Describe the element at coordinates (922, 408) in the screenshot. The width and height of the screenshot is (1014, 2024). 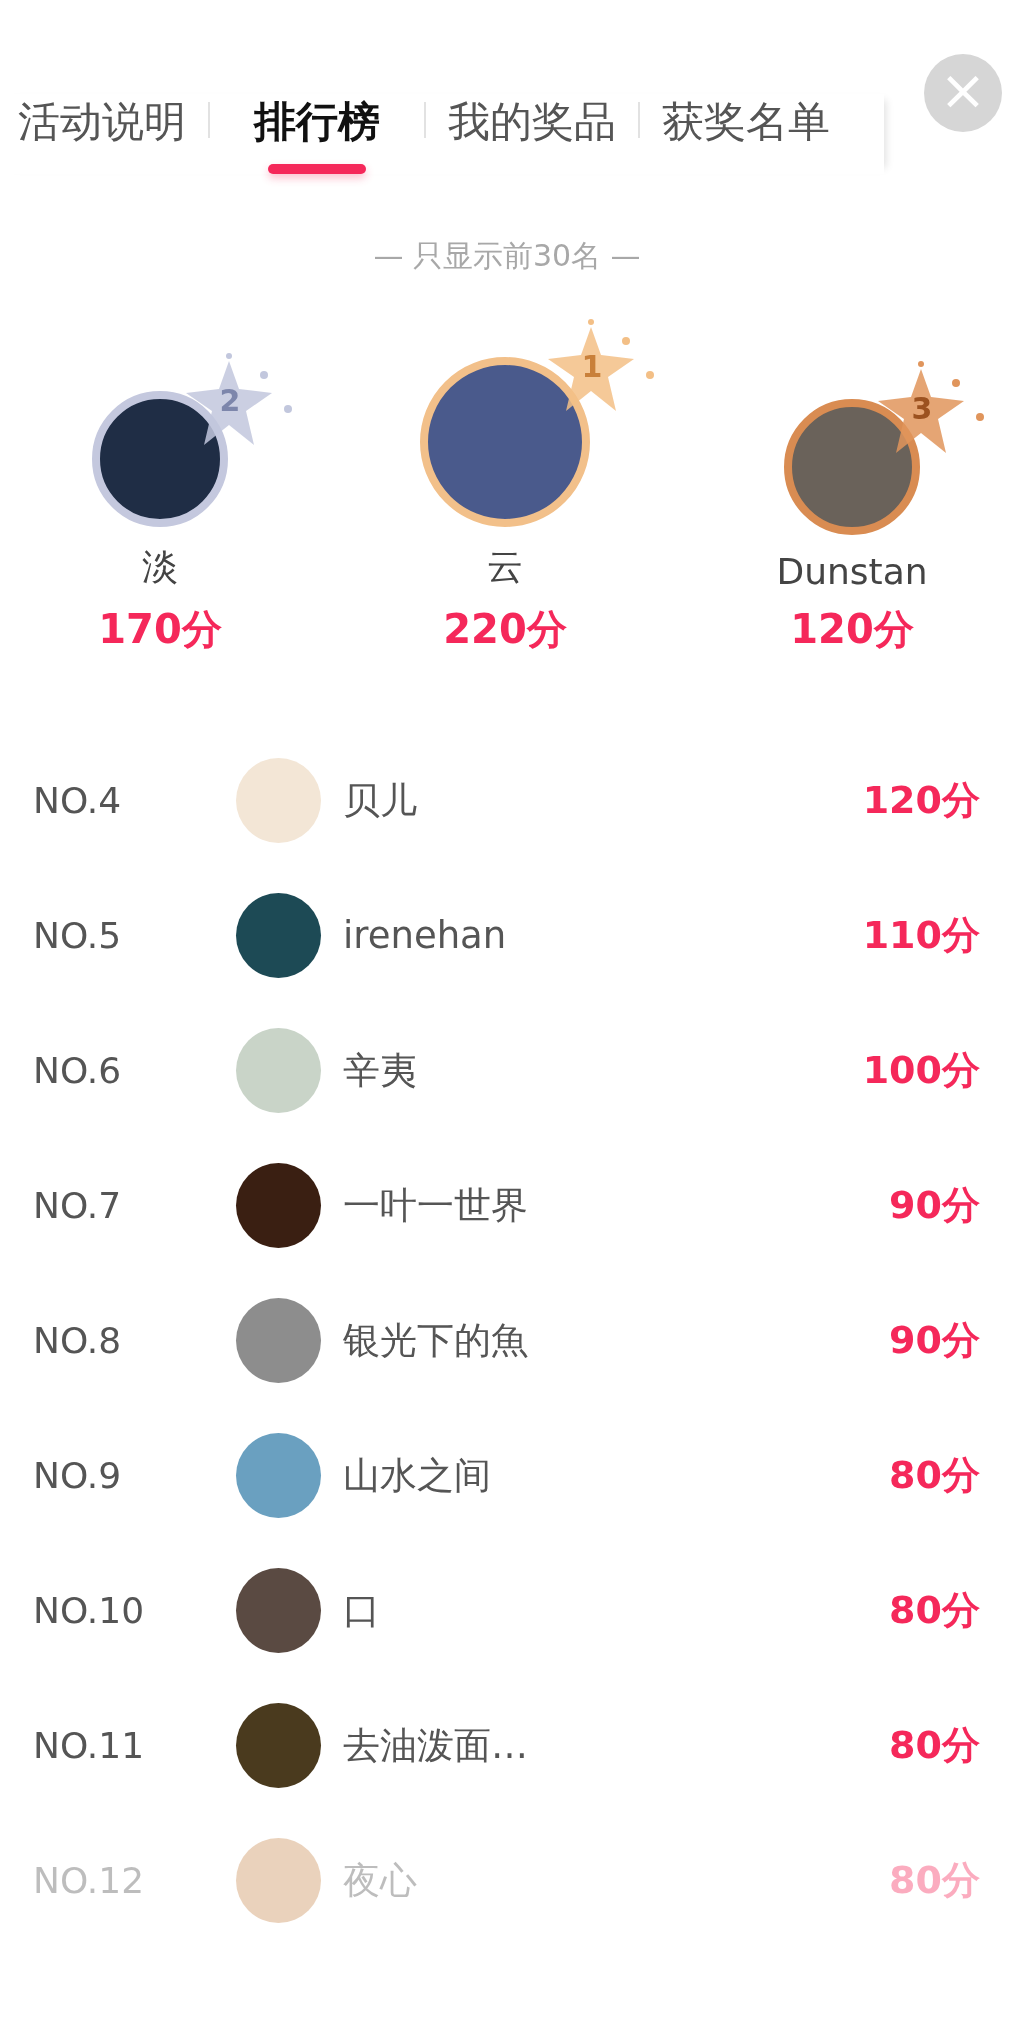
I see `rank-number: 3` at that location.